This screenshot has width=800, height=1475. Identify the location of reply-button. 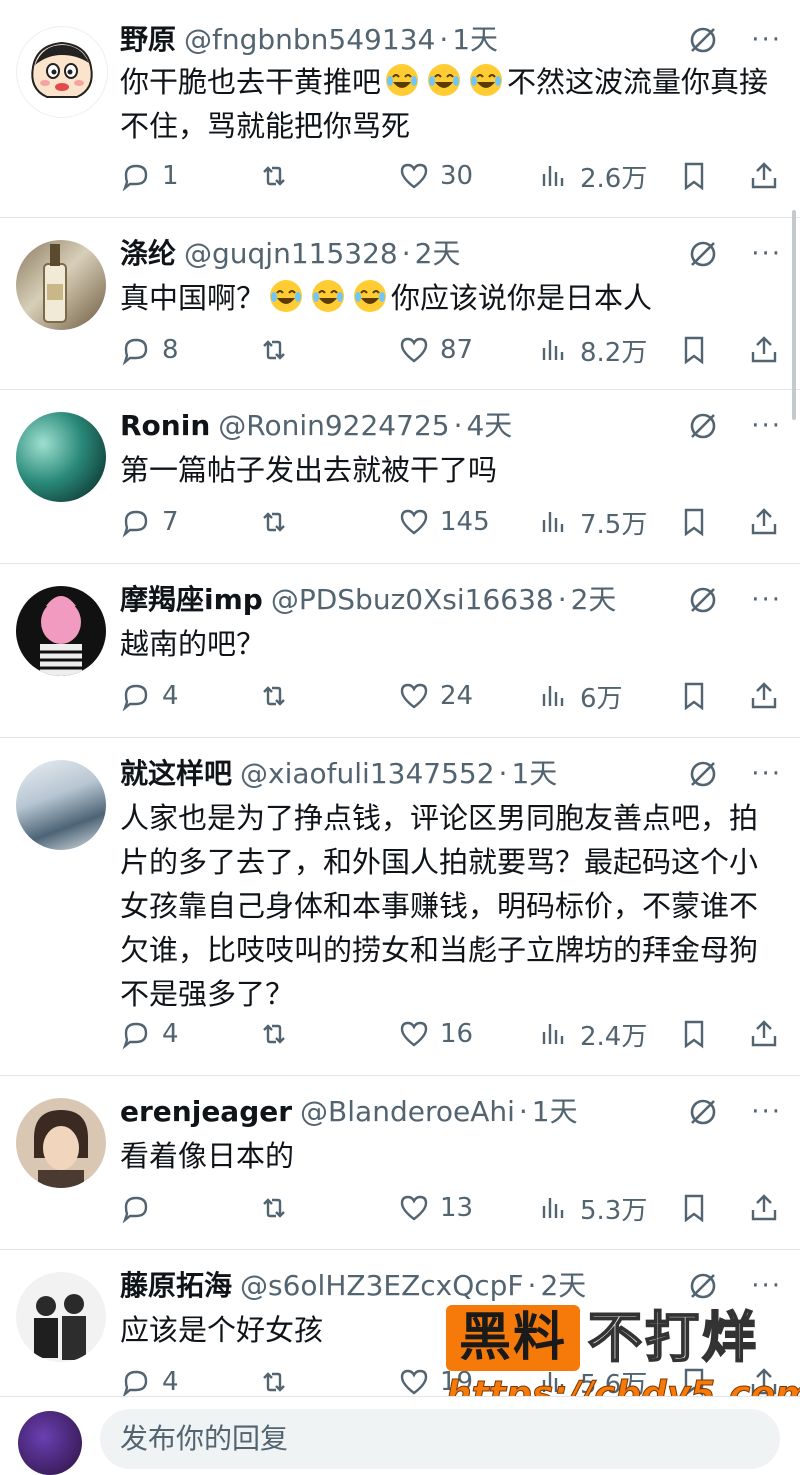
(141, 1208).